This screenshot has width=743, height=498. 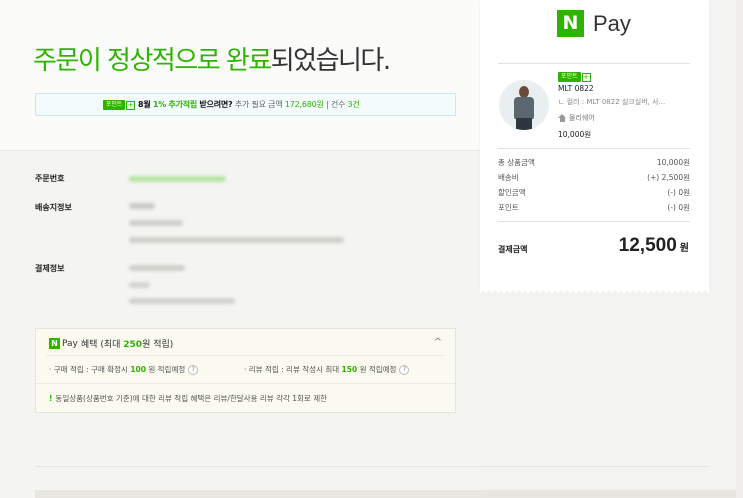 I want to click on page-title-highlight: 주문이 정상적으로 완료, so click(x=152, y=61).